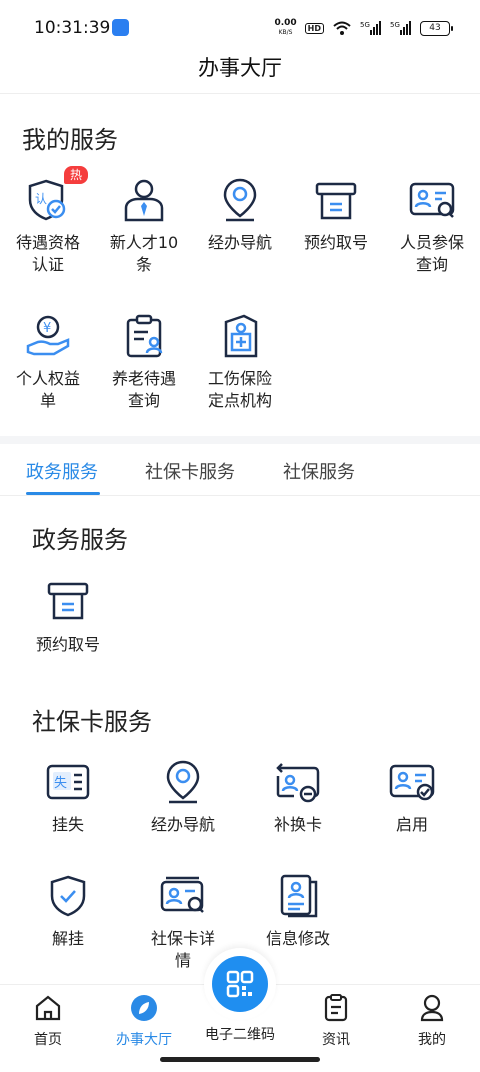 The width and height of the screenshot is (480, 1072). What do you see at coordinates (92, 722) in the screenshot?
I see `card-services-heading: 社保卡服务` at bounding box center [92, 722].